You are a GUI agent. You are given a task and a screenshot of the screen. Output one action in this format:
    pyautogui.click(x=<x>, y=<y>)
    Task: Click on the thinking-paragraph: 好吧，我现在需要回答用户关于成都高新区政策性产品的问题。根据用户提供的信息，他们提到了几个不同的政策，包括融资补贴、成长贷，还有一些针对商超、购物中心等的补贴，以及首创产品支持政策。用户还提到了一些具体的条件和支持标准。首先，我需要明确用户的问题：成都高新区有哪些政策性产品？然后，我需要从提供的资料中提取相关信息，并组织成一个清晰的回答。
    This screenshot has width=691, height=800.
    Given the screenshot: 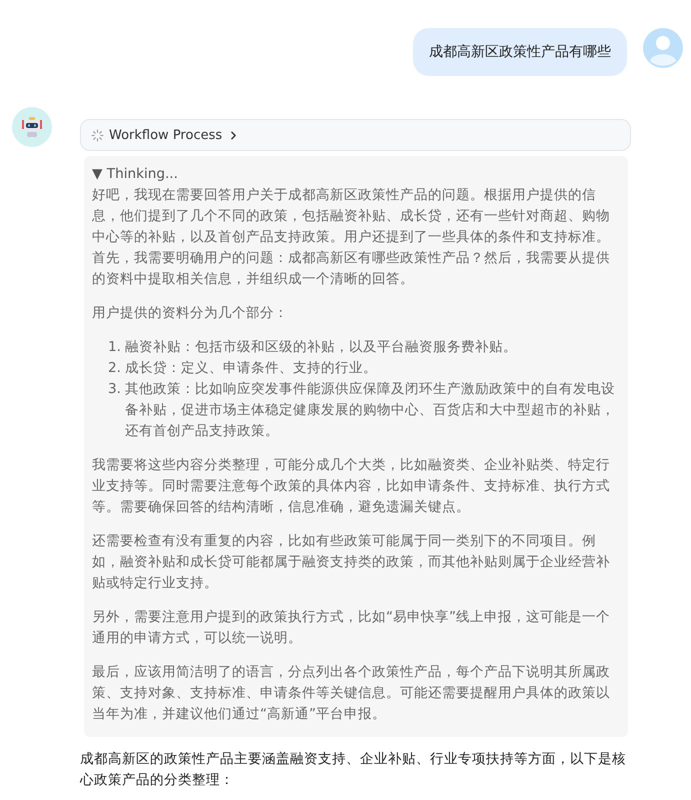 What is the action you would take?
    pyautogui.click(x=351, y=237)
    